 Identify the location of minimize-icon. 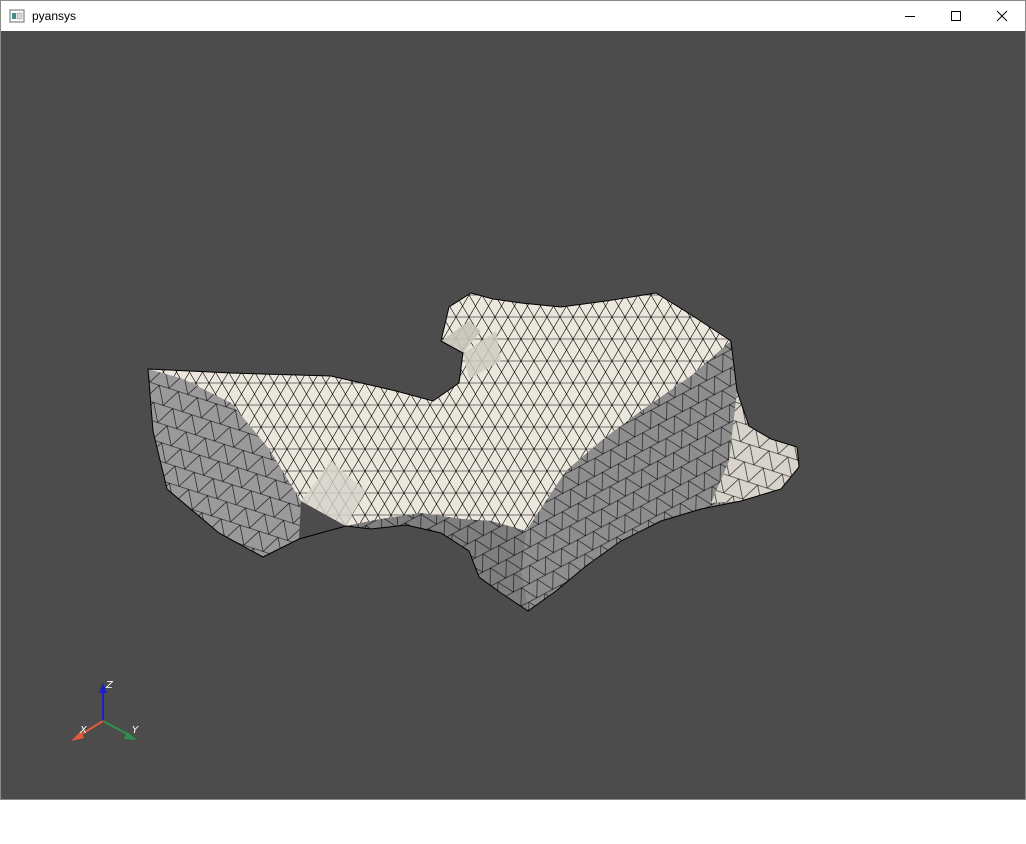
(910, 16).